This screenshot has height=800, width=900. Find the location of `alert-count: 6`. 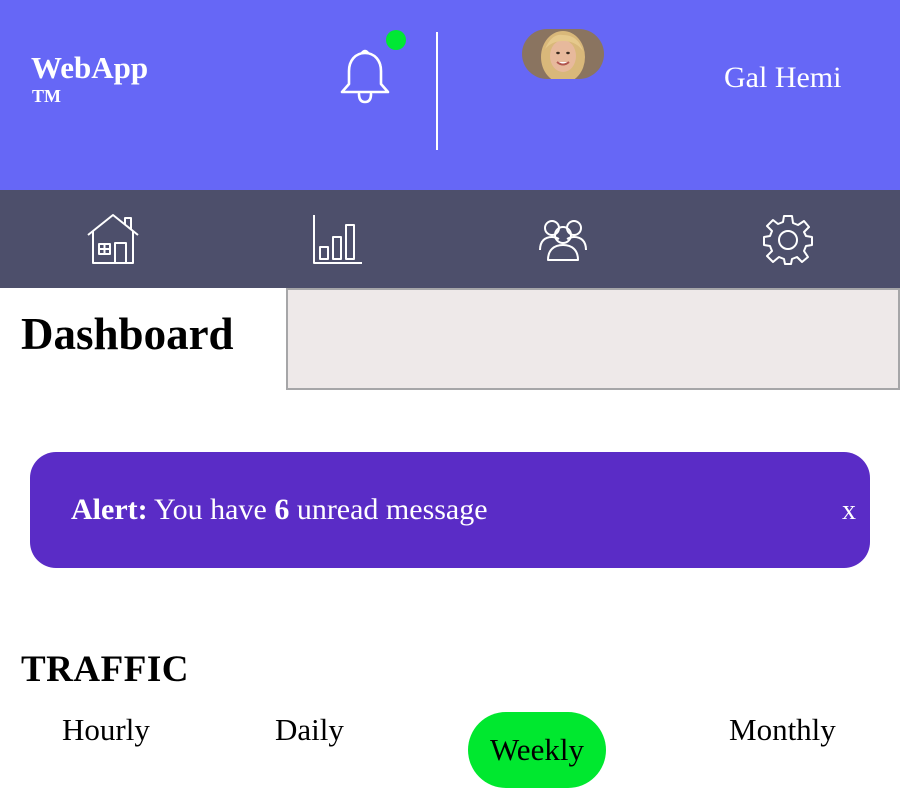

alert-count: 6 is located at coordinates (282, 509).